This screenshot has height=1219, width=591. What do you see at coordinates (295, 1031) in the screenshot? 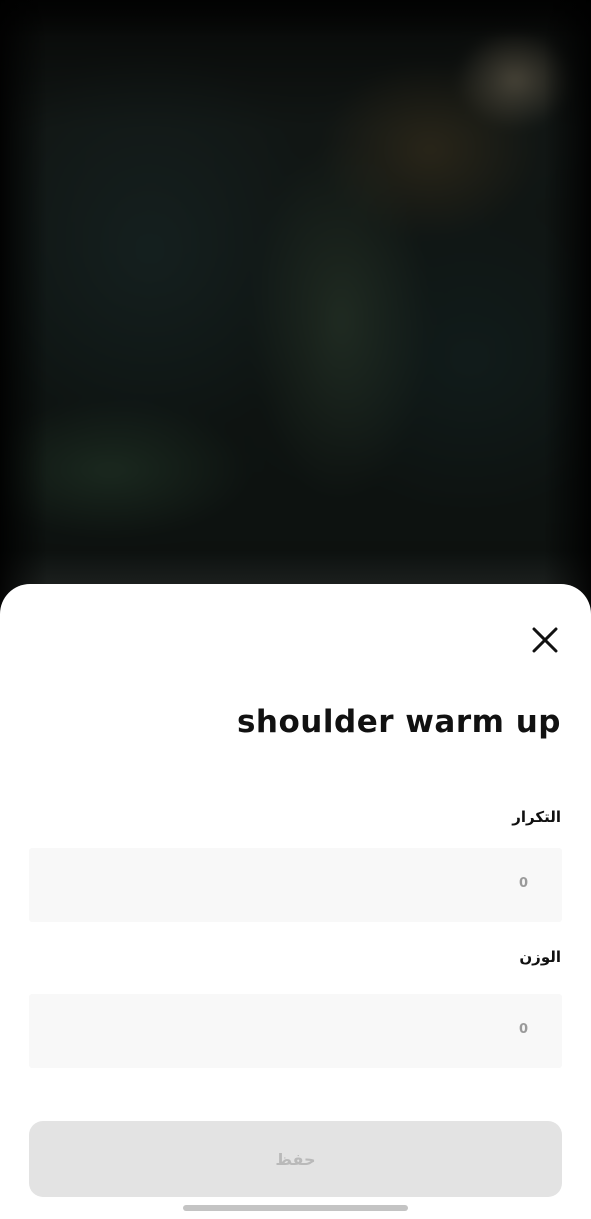
I see `weight-input: 0` at bounding box center [295, 1031].